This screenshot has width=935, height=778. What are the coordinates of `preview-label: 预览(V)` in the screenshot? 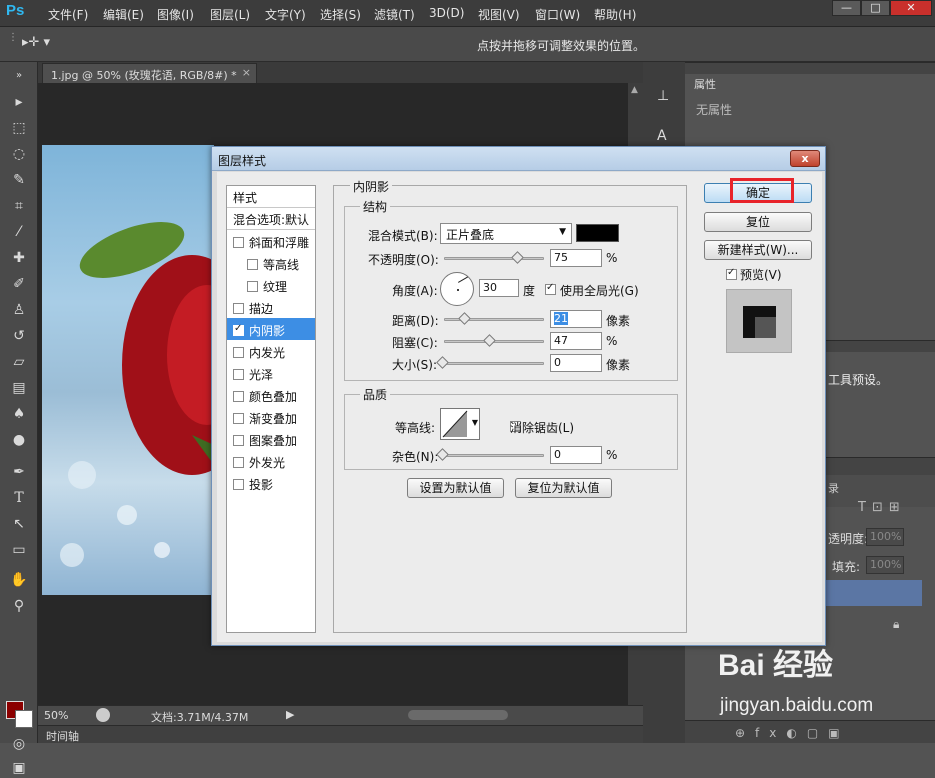 It's located at (761, 274).